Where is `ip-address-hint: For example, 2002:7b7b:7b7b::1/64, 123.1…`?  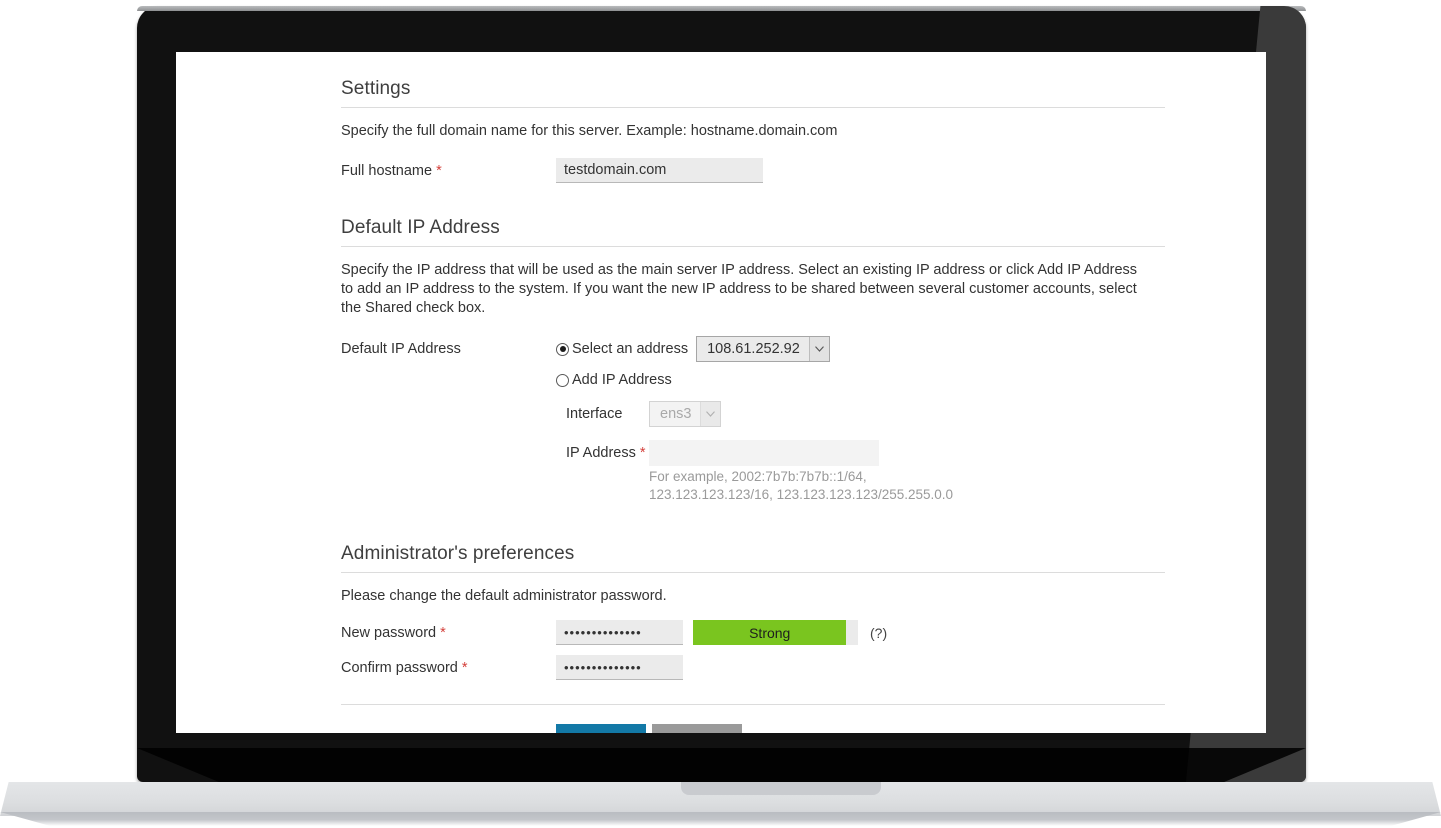
ip-address-hint: For example, 2002:7b7b:7b7b::1/64, 123.1… is located at coordinates (801, 485).